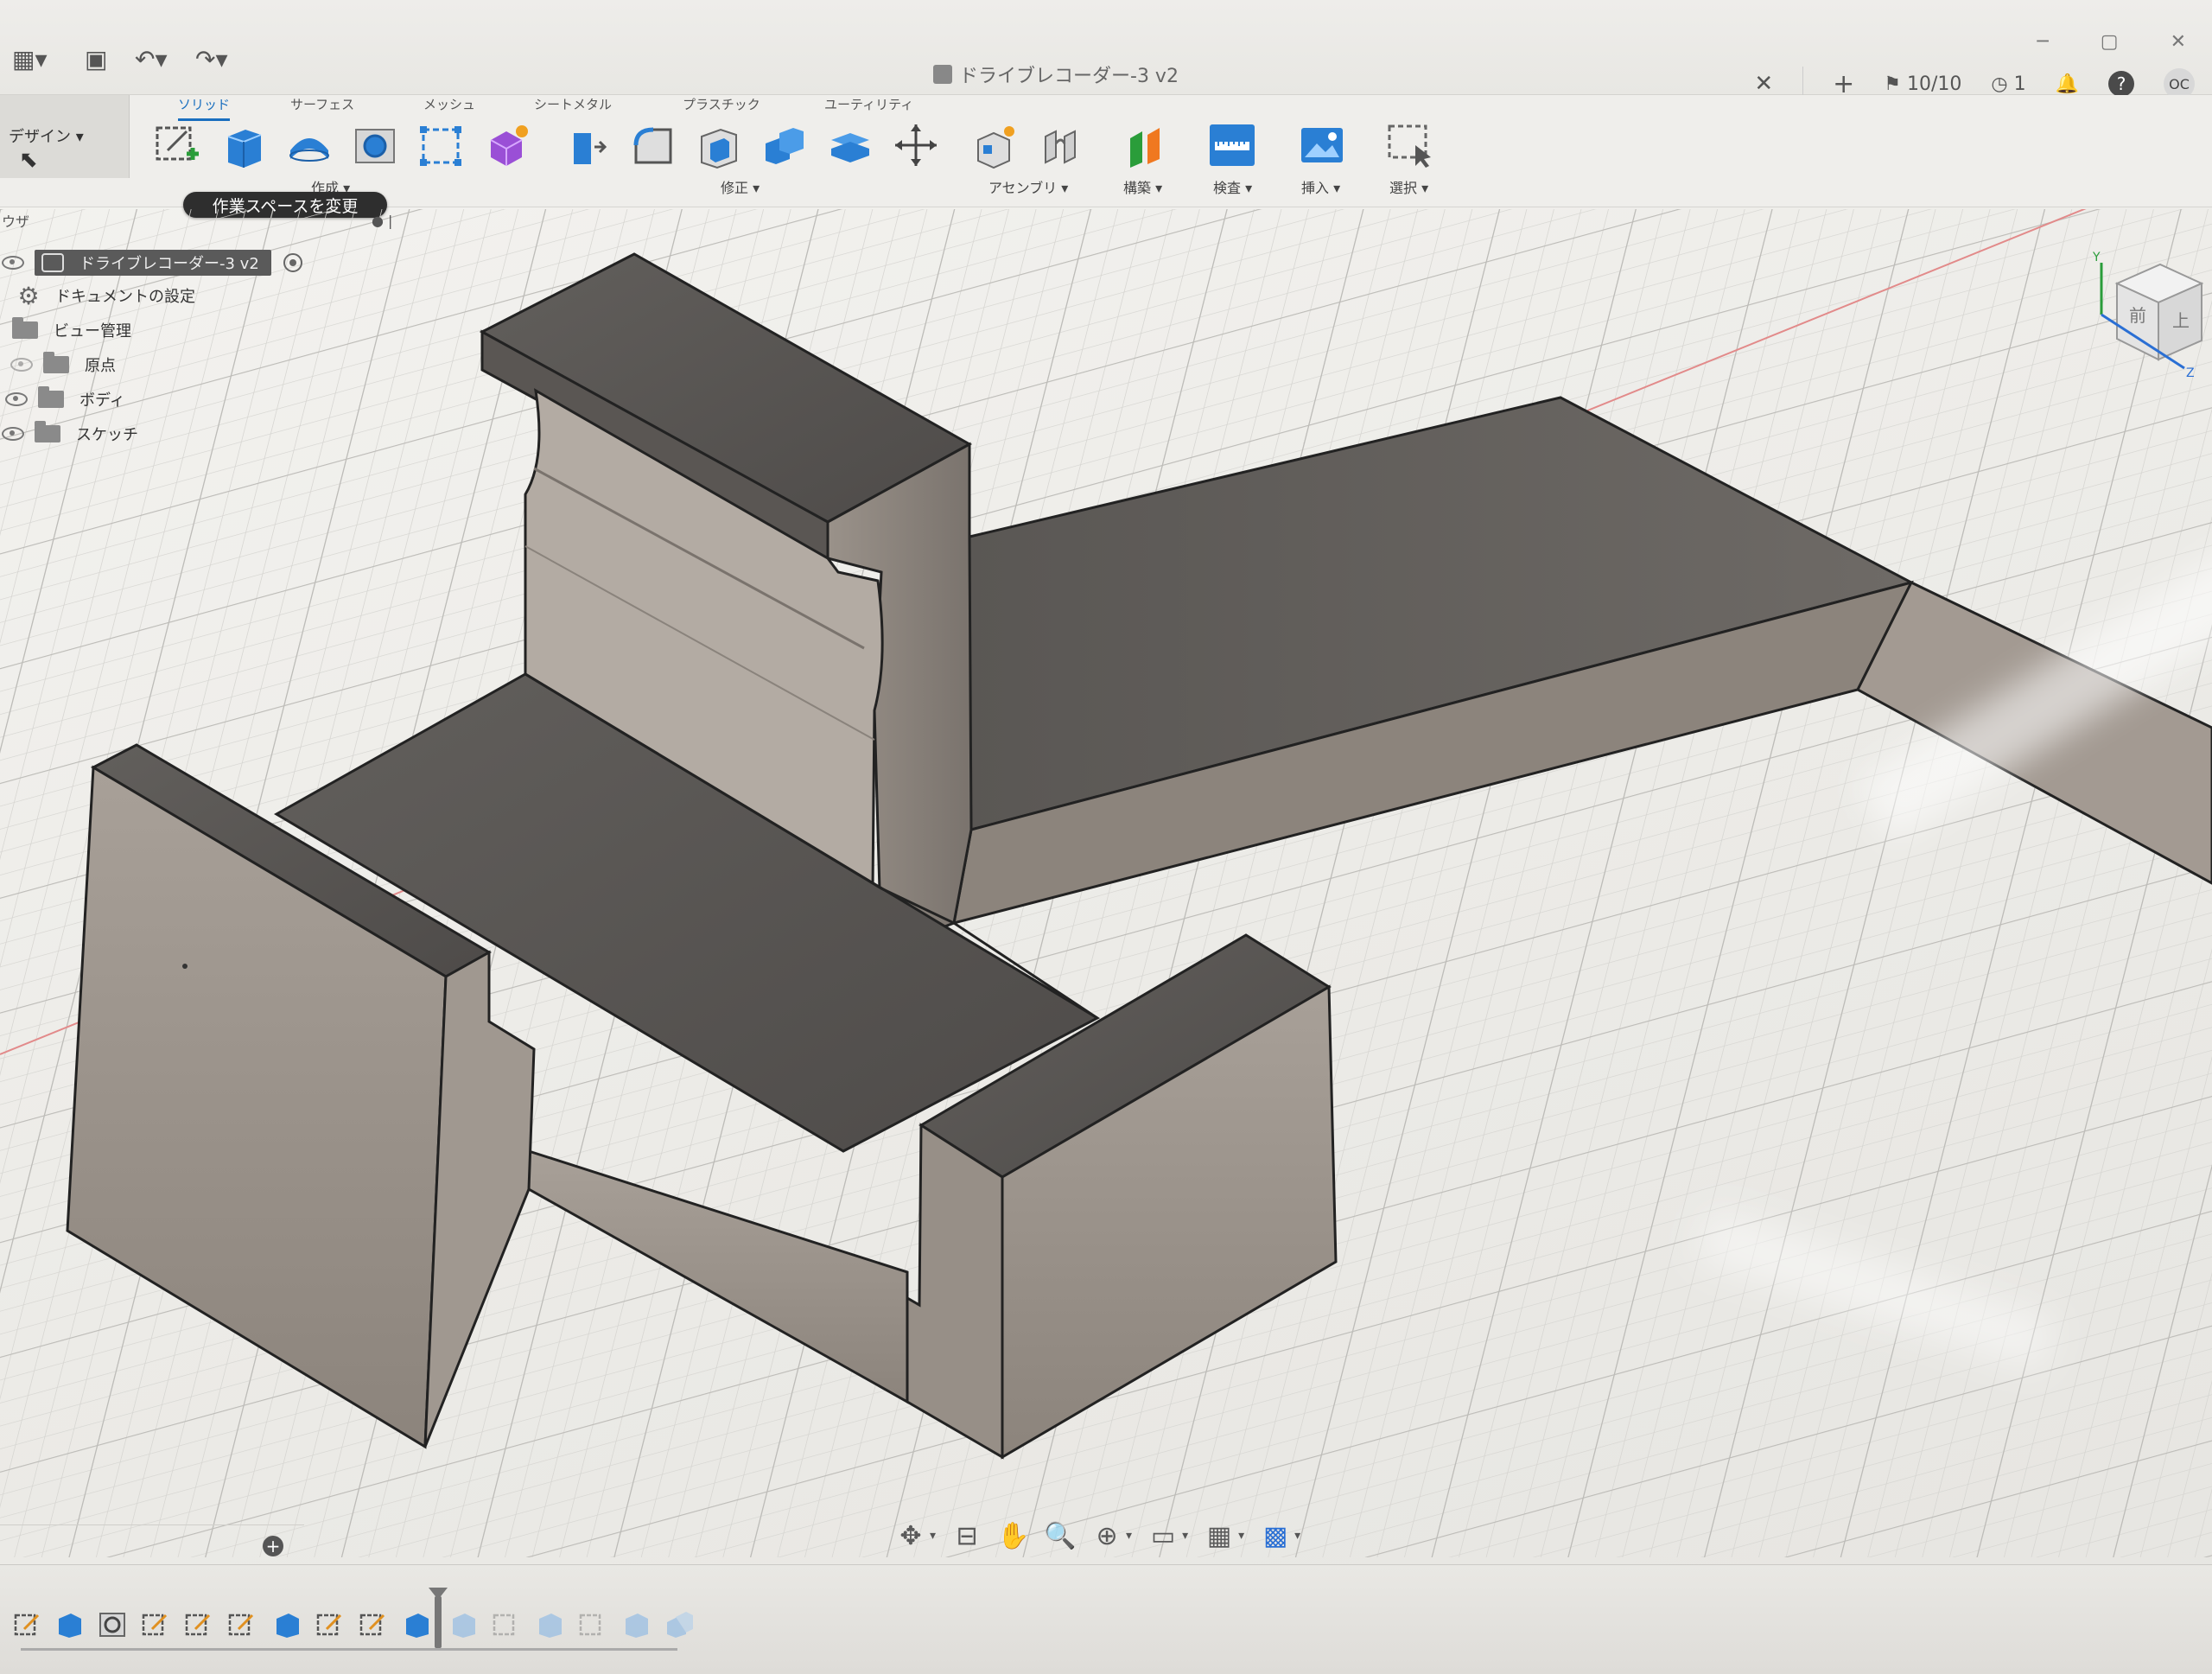 The width and height of the screenshot is (2212, 1674). I want to click on browser-header-label: ウザ, so click(16, 221).